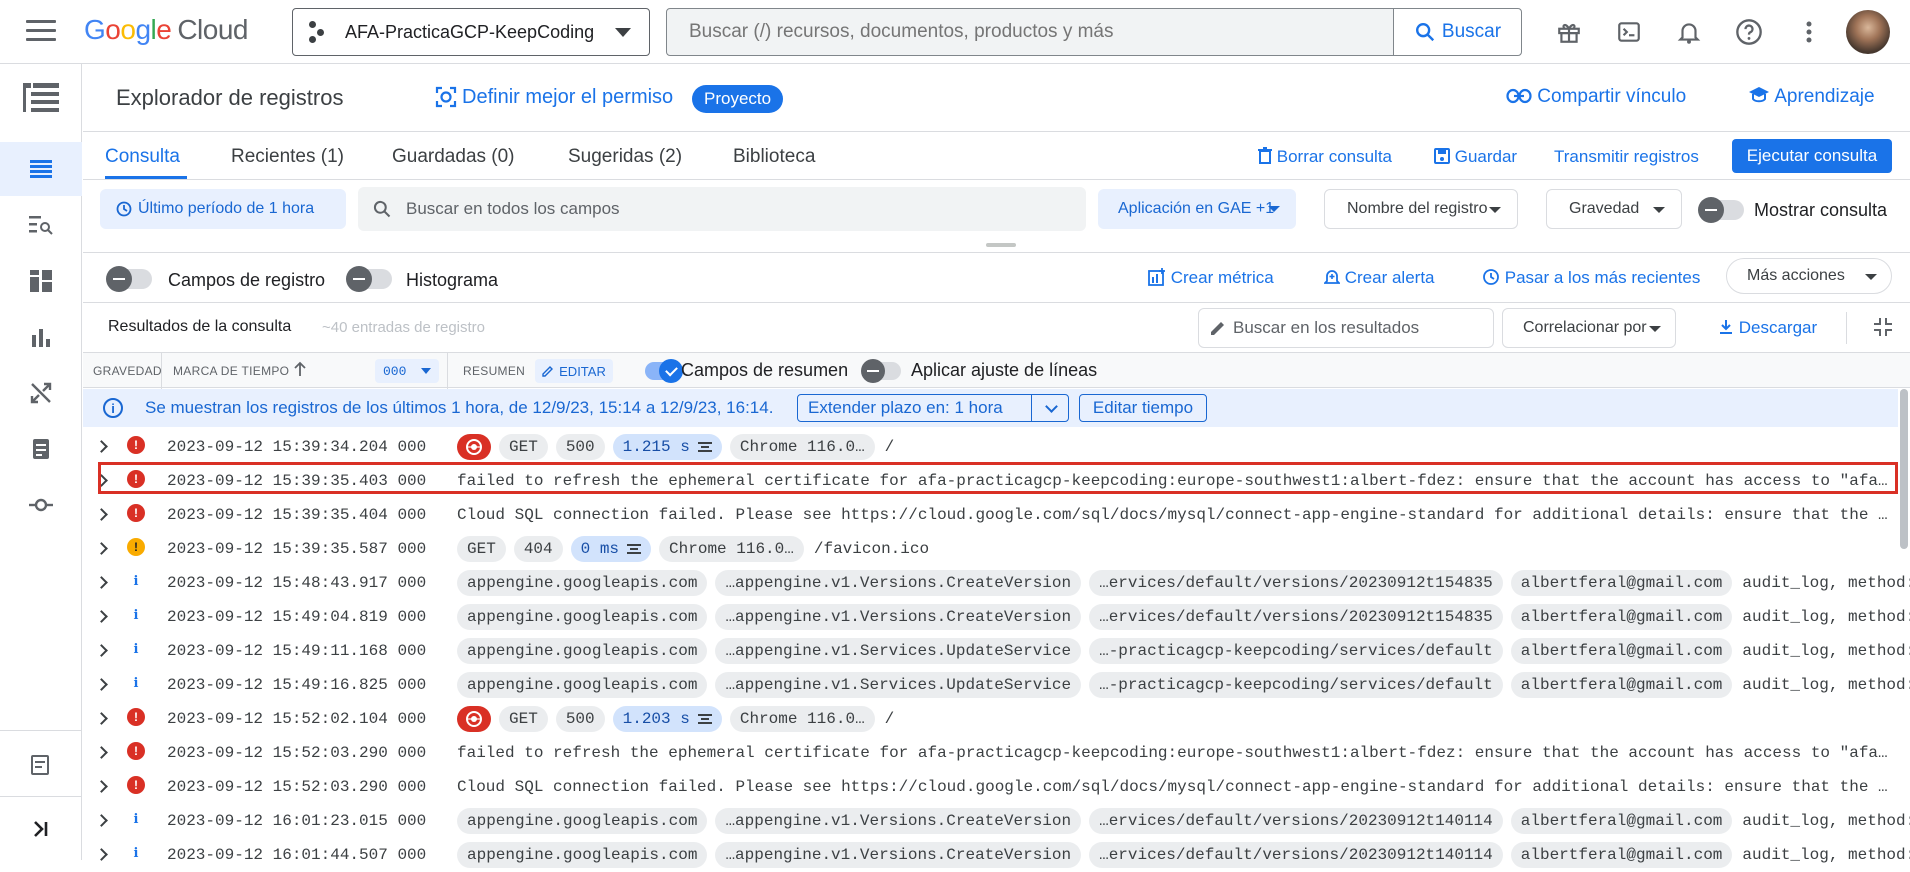 This screenshot has width=1910, height=872. I want to click on summary-chip: …appengine.v1.Versions.CreateVersion, so click(898, 583).